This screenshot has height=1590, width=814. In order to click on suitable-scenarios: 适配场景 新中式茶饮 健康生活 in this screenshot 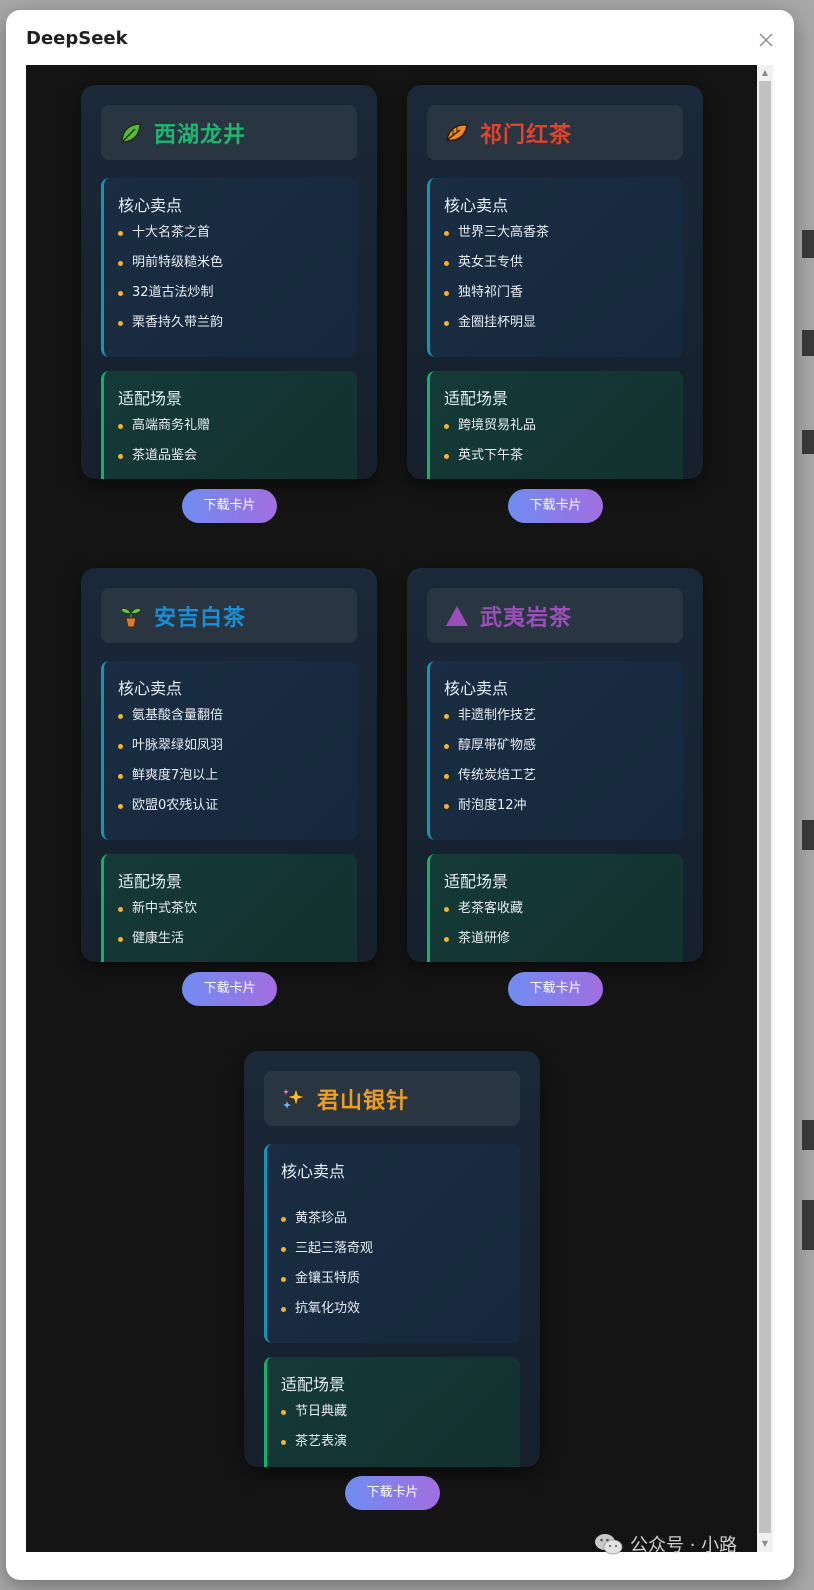, I will do `click(229, 908)`.